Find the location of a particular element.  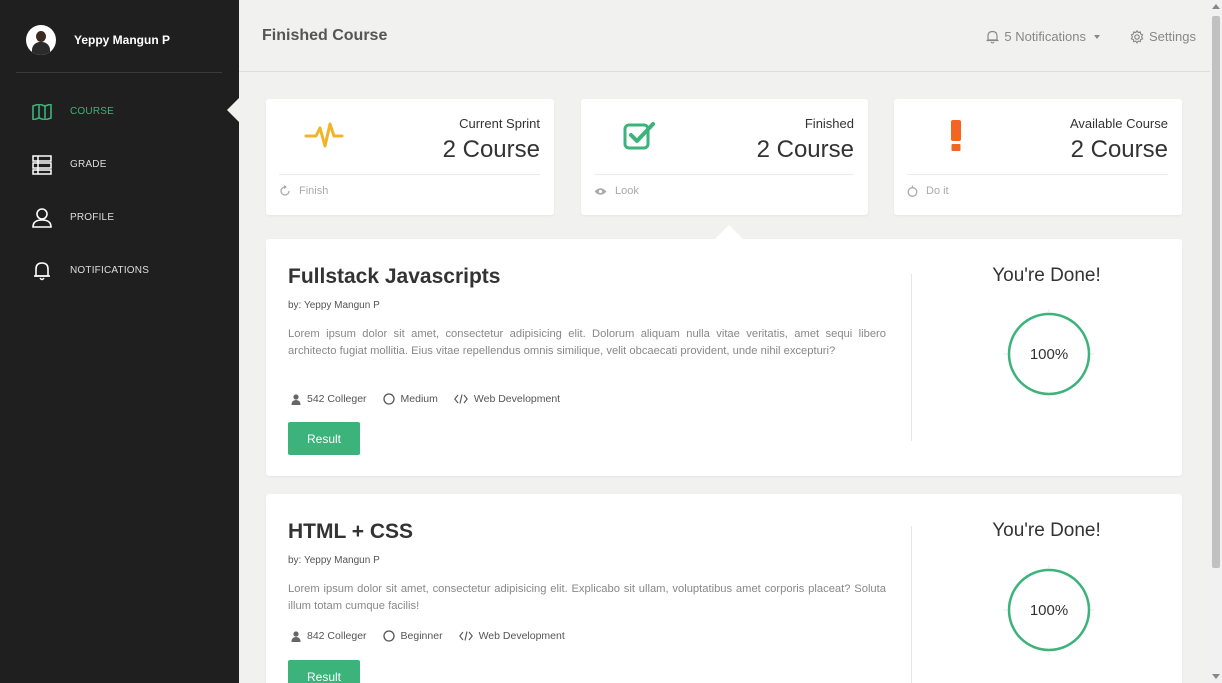

sidebar-item-label: GRADE is located at coordinates (88, 164).